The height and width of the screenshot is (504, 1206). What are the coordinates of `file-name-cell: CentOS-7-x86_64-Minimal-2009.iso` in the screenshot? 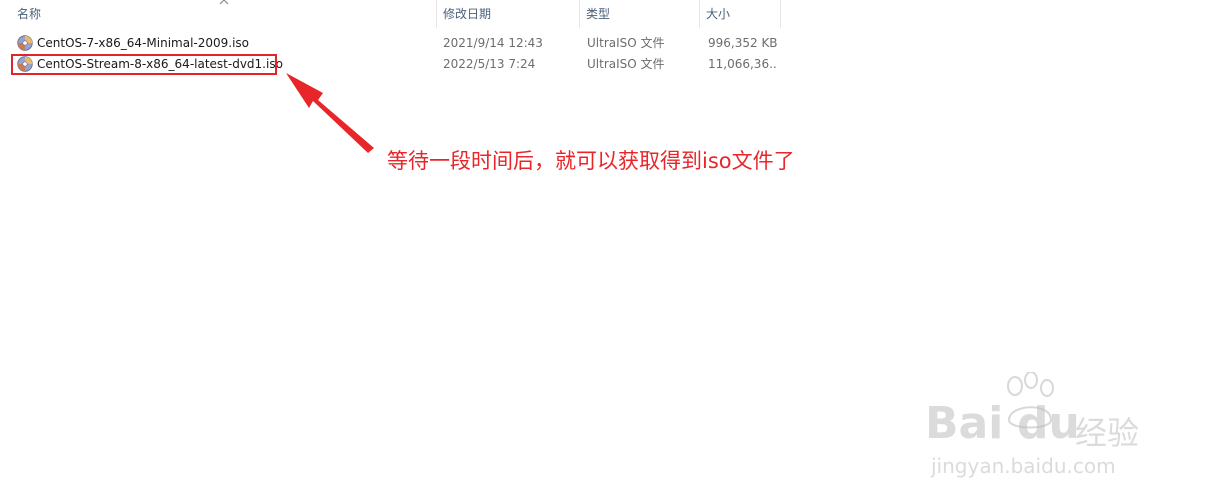 It's located at (222, 43).